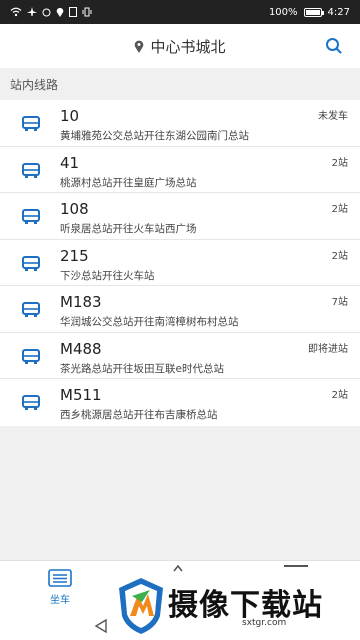 The width and height of the screenshot is (360, 640). I want to click on route-number: M511, so click(81, 395).